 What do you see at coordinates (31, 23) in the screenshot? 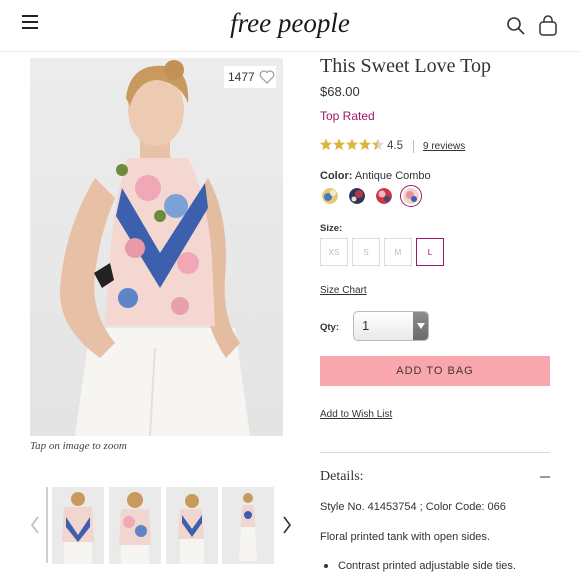
I see `hamburger-menu-icon` at bounding box center [31, 23].